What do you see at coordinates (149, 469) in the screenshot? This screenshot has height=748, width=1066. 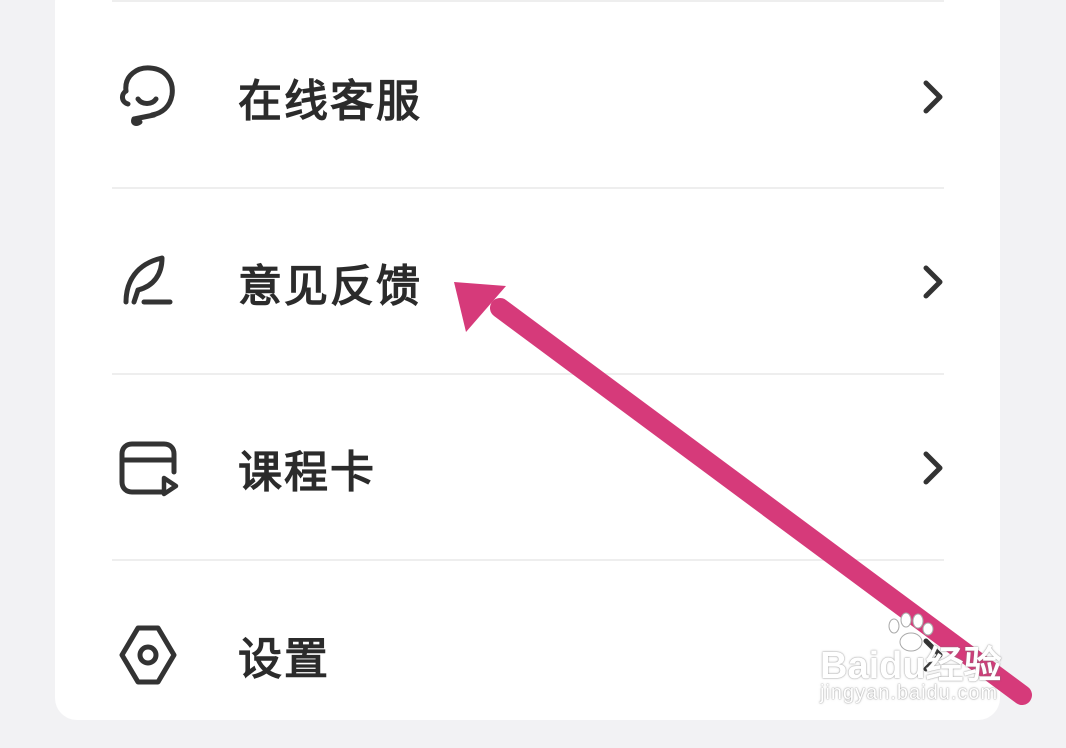 I see `course-card-icon` at bounding box center [149, 469].